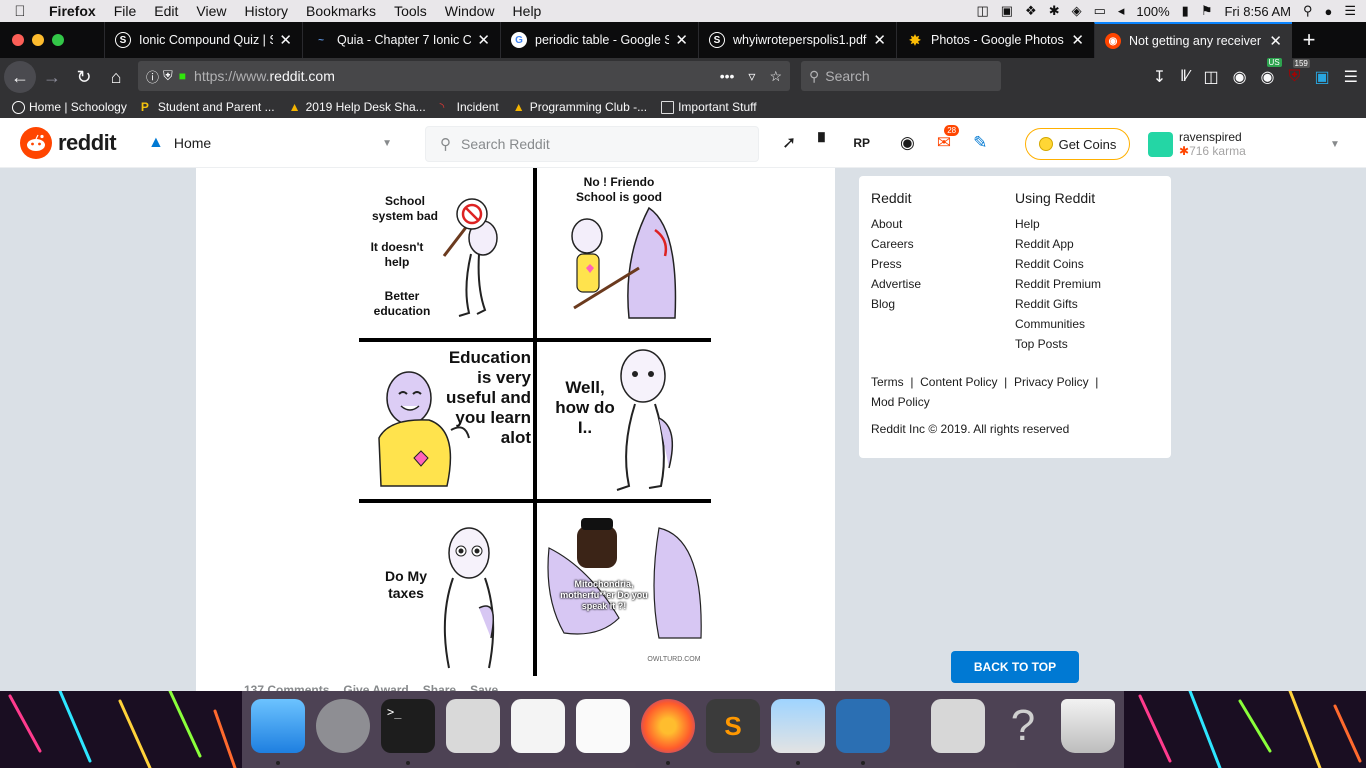  I want to click on finder-icon, so click(278, 726).